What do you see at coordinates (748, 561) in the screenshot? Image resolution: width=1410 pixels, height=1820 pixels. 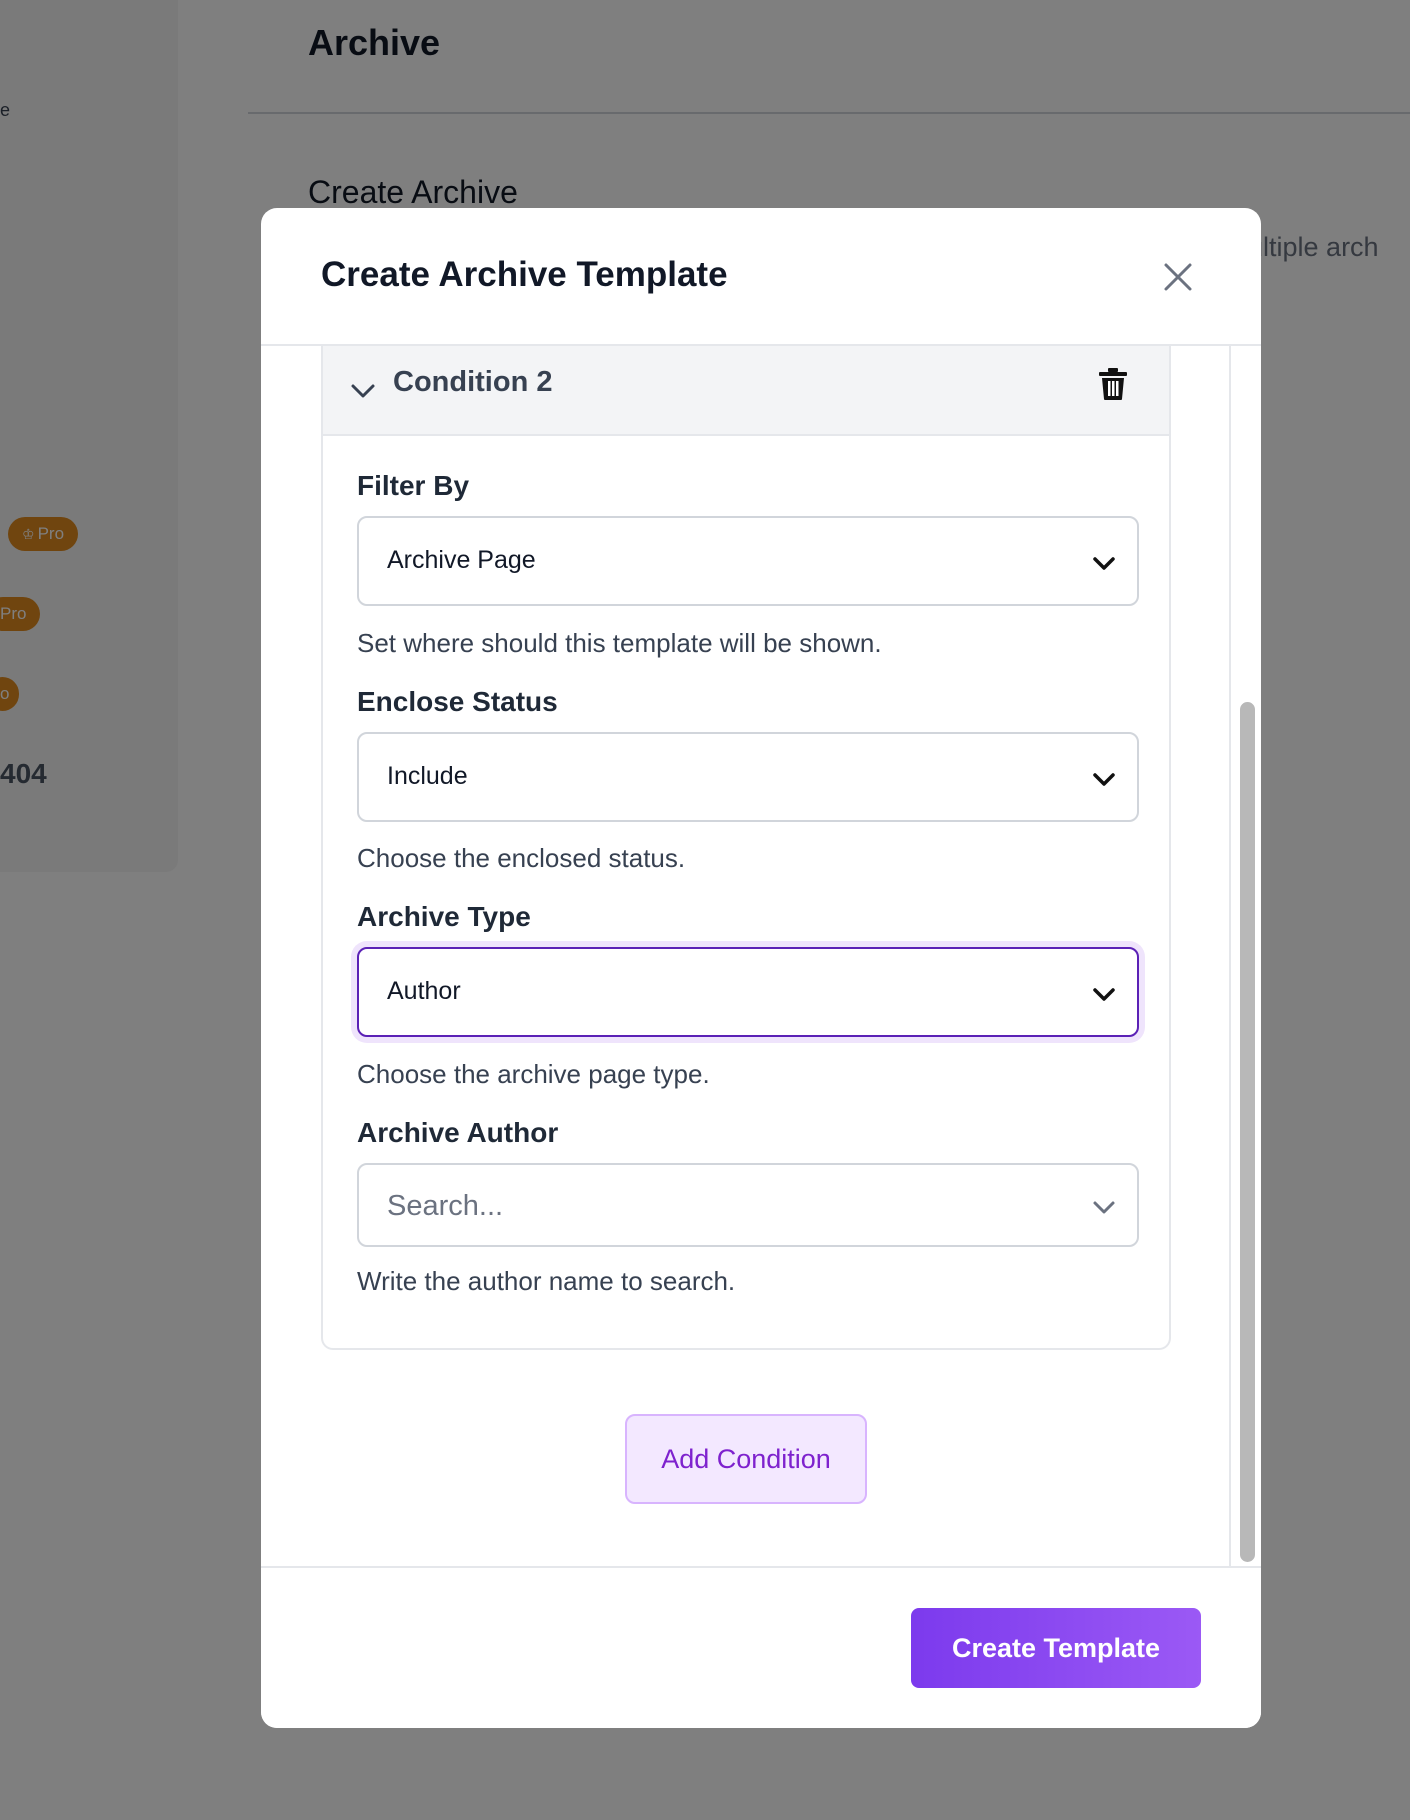 I see `filter-by-select: Archive Page` at bounding box center [748, 561].